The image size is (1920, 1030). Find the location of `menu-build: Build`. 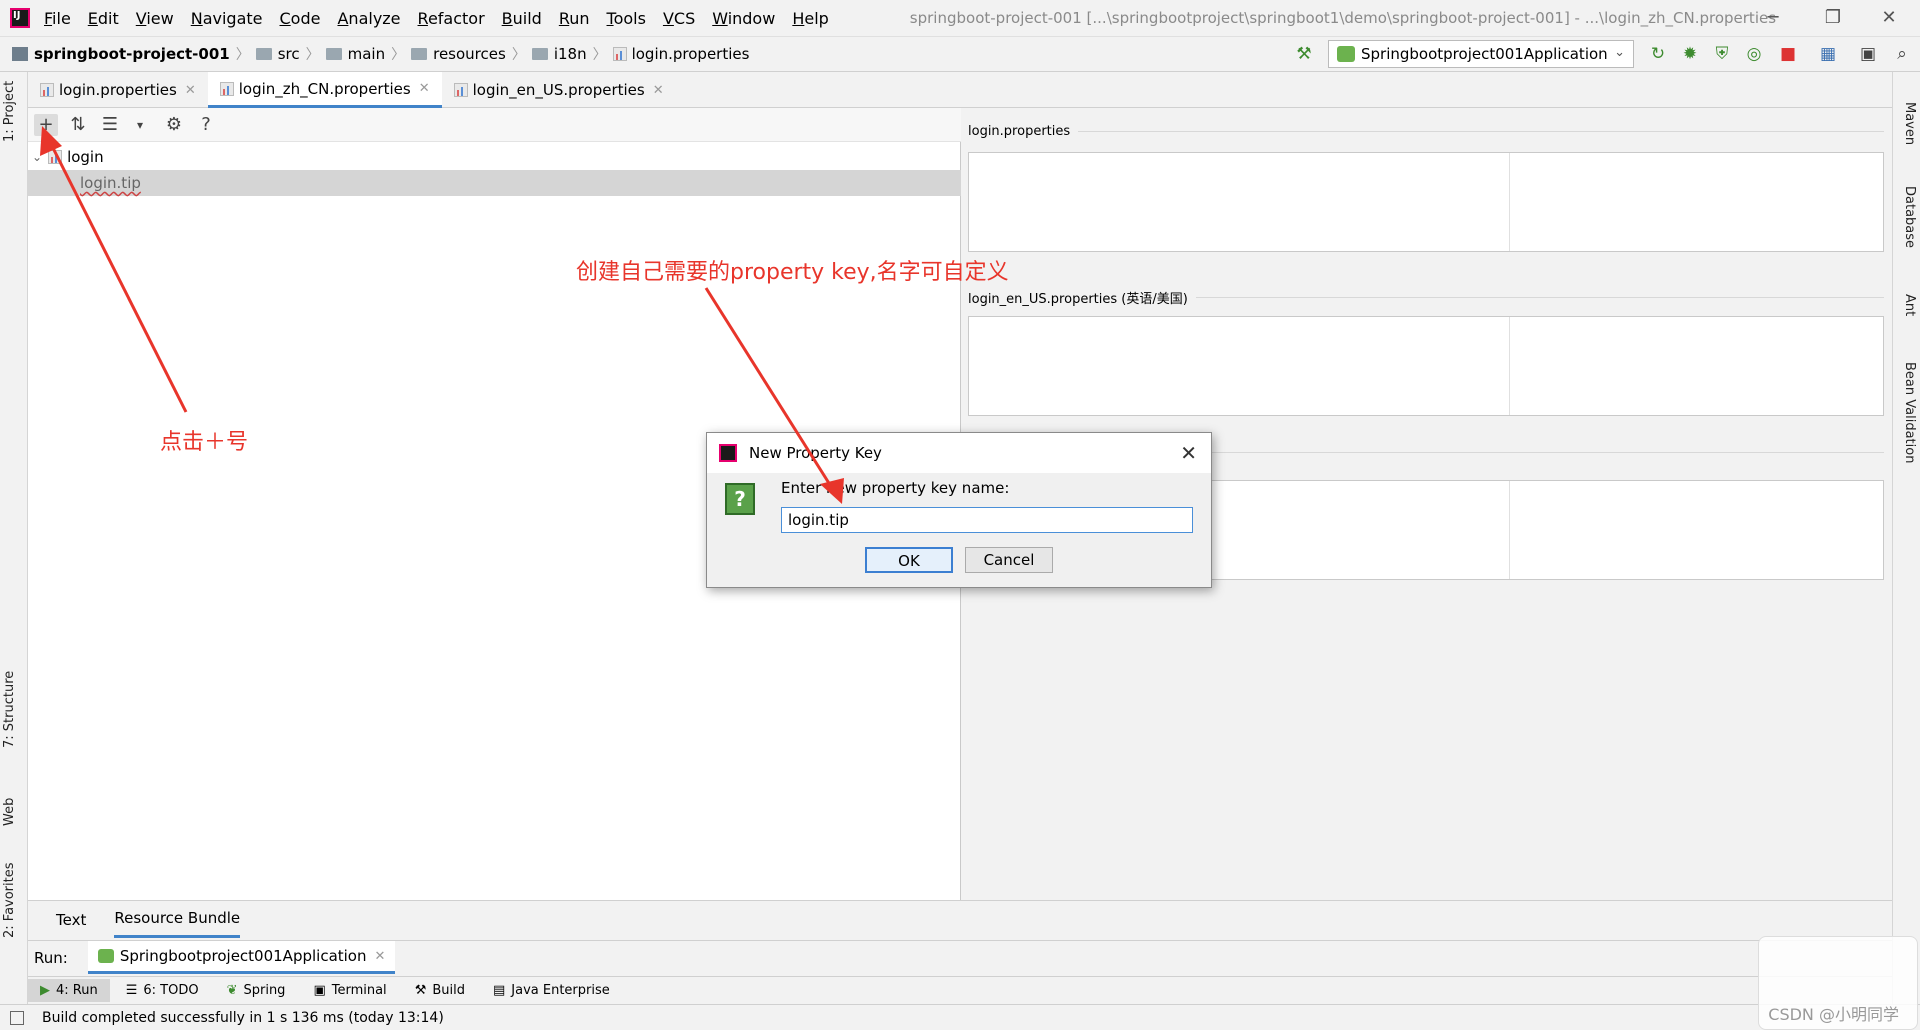

menu-build: Build is located at coordinates (522, 18).